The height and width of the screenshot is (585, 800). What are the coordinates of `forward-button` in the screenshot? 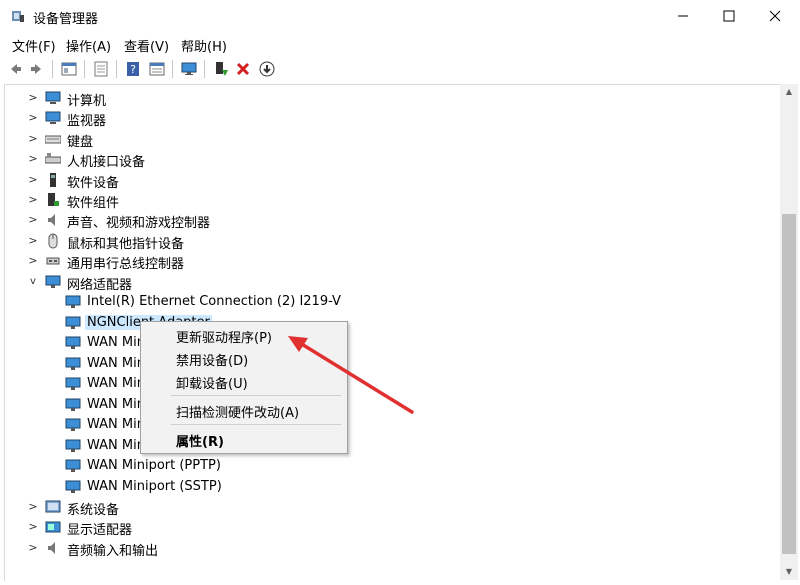 It's located at (37, 69).